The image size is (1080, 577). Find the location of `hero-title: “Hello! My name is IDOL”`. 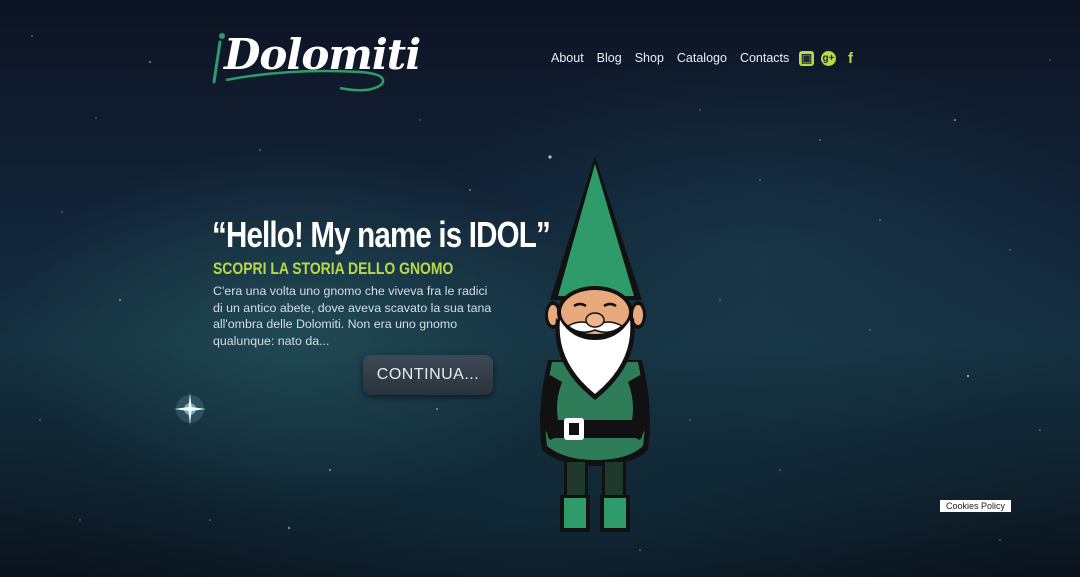

hero-title: “Hello! My name is IDOL” is located at coordinates (381, 234).